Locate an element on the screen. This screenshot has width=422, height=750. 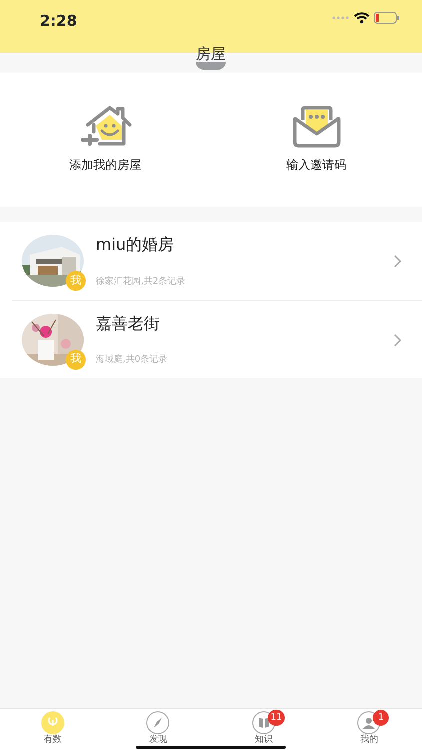
add-house-button: 添加我的房屋 is located at coordinates (105, 140).